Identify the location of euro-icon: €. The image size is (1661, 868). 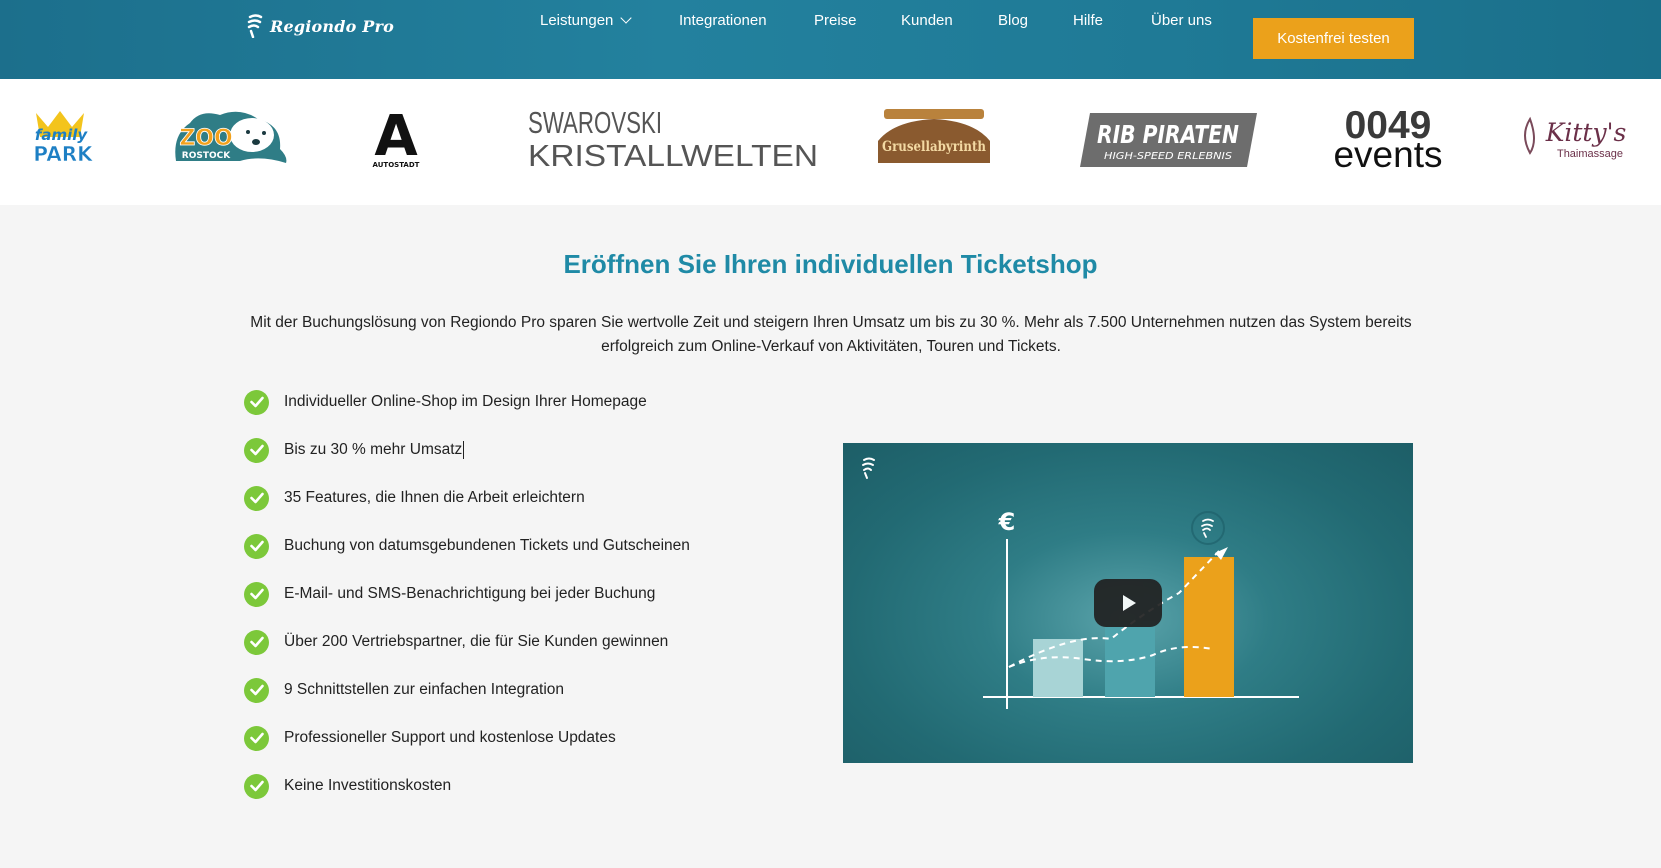
(1007, 522).